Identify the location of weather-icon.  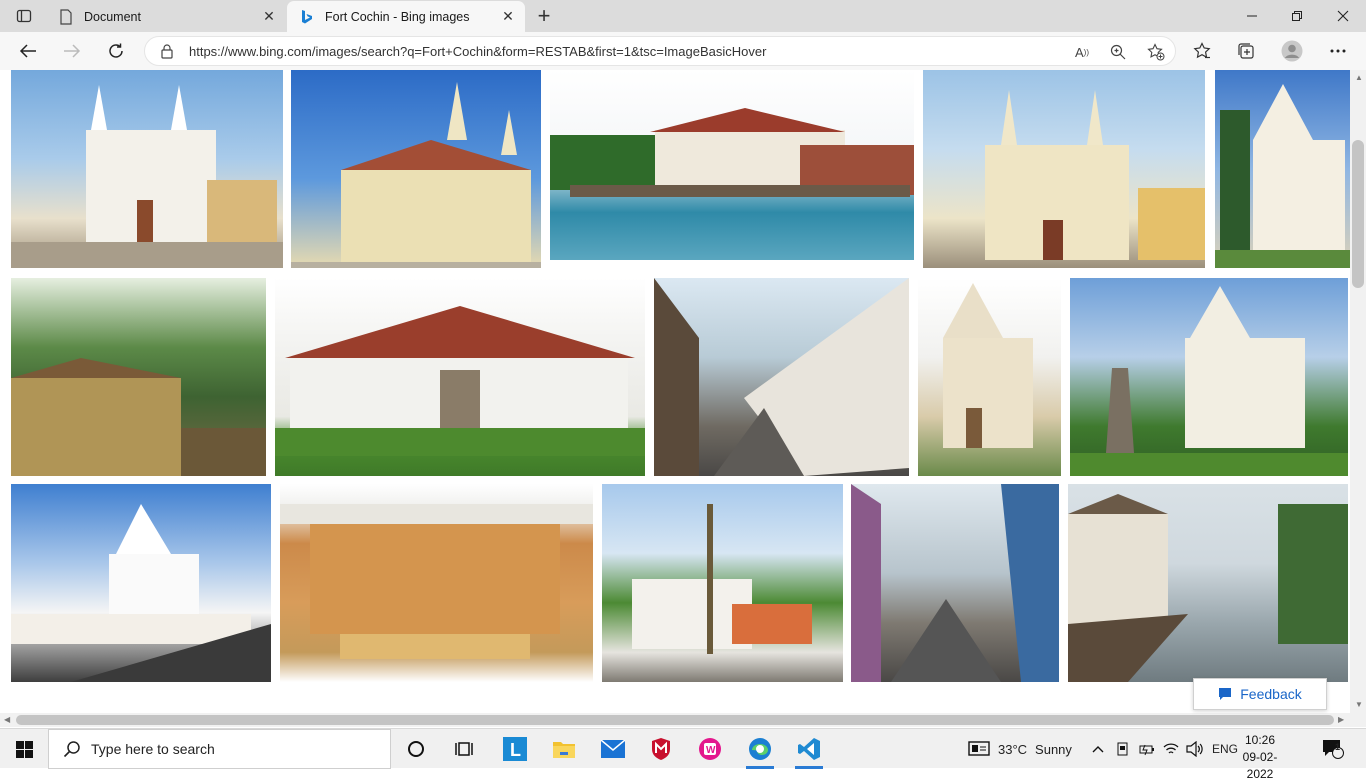
(979, 748).